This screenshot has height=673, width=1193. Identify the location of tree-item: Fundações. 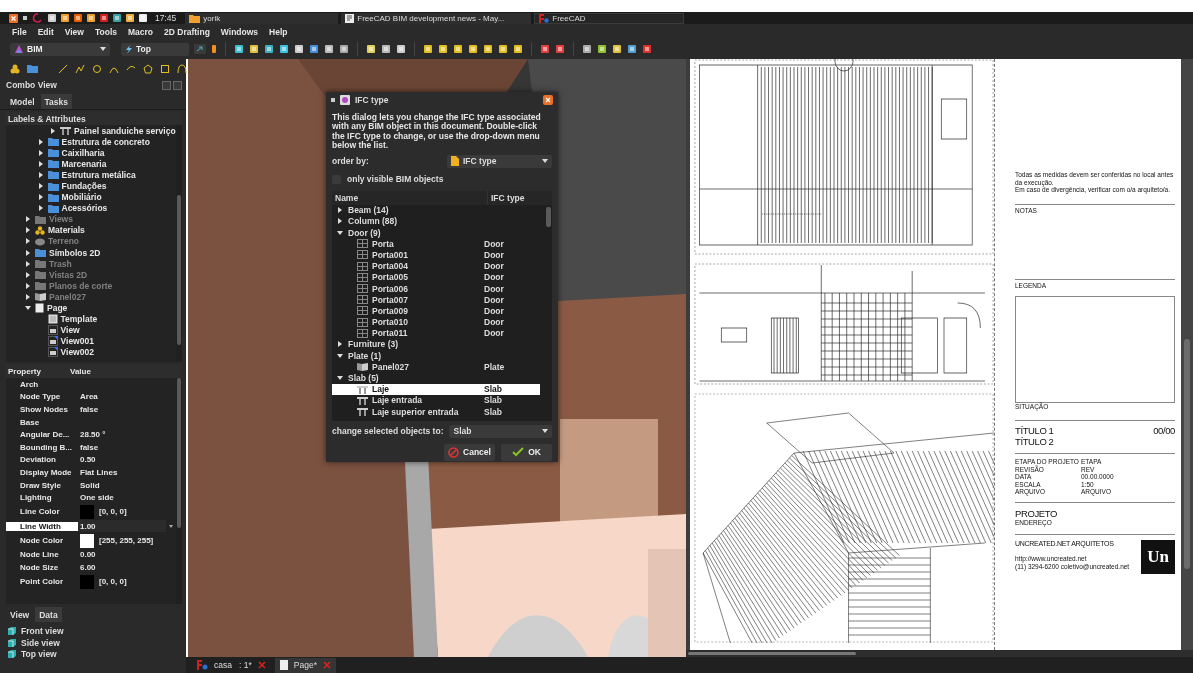
(91, 186).